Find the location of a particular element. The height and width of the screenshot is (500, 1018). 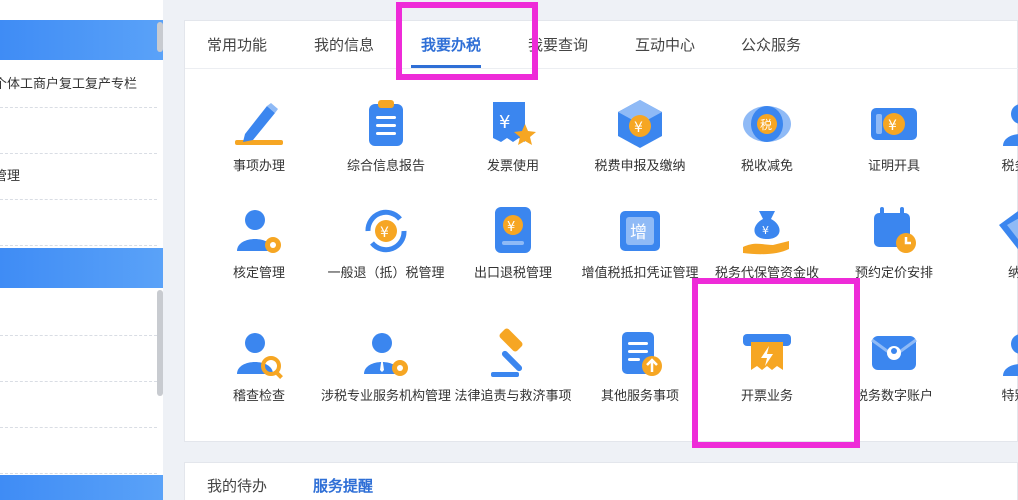

vat-ticket-icon: 增 is located at coordinates (640, 231).